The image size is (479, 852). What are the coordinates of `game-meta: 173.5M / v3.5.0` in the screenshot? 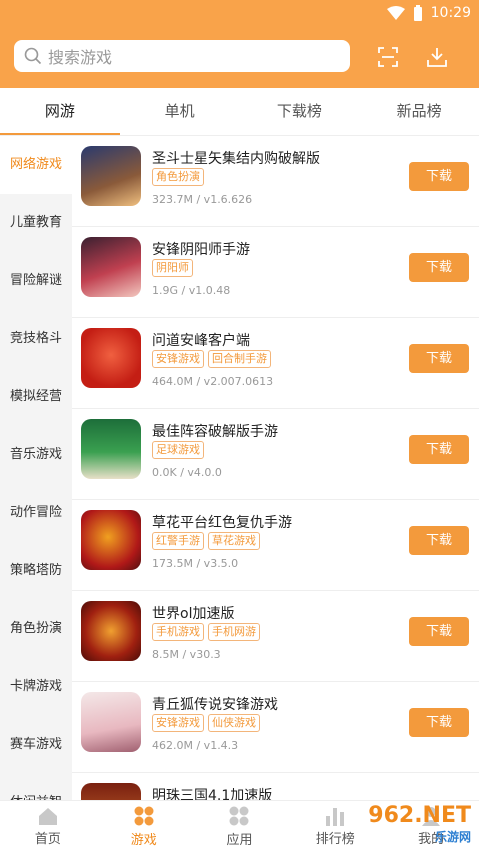 It's located at (195, 563).